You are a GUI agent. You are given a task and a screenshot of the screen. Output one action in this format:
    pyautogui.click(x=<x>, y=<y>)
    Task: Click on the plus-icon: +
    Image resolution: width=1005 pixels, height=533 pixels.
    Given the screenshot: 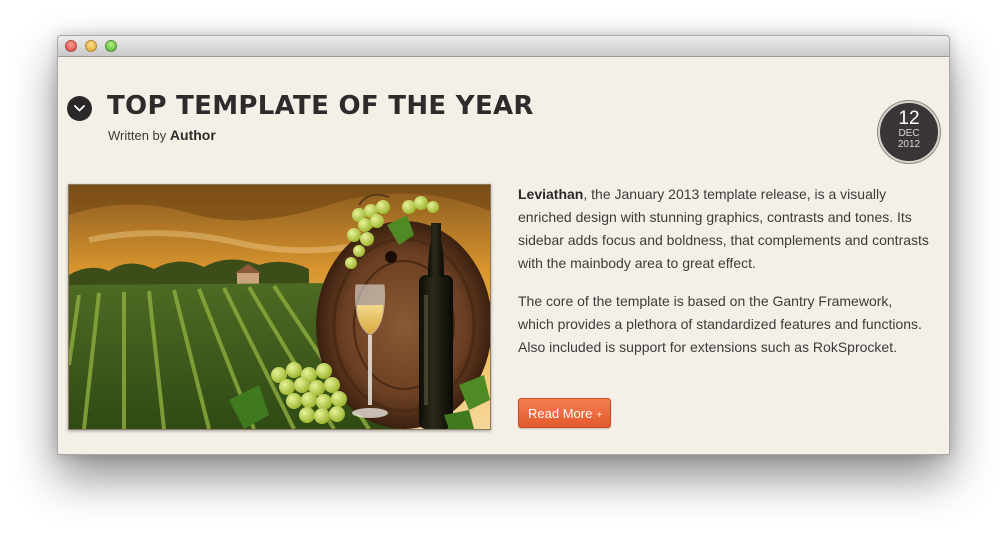 What is the action you would take?
    pyautogui.click(x=599, y=415)
    